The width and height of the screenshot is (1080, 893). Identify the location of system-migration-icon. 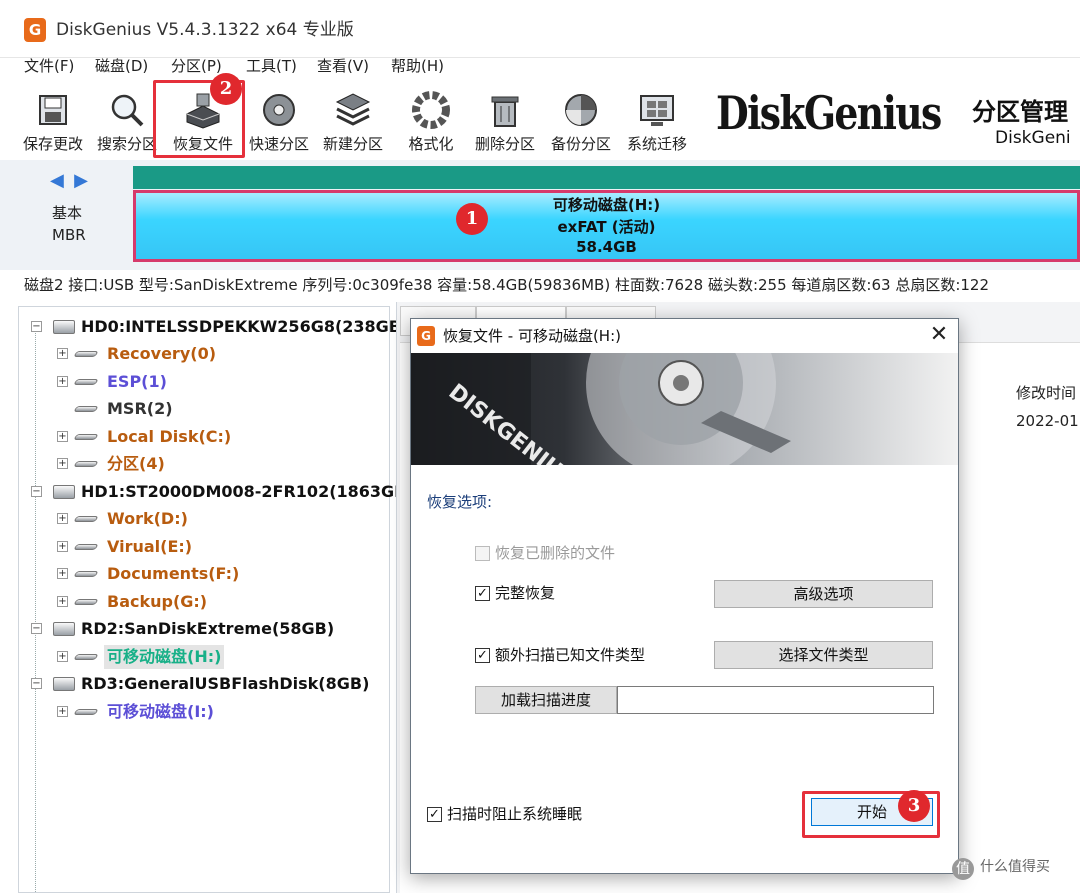
(657, 110).